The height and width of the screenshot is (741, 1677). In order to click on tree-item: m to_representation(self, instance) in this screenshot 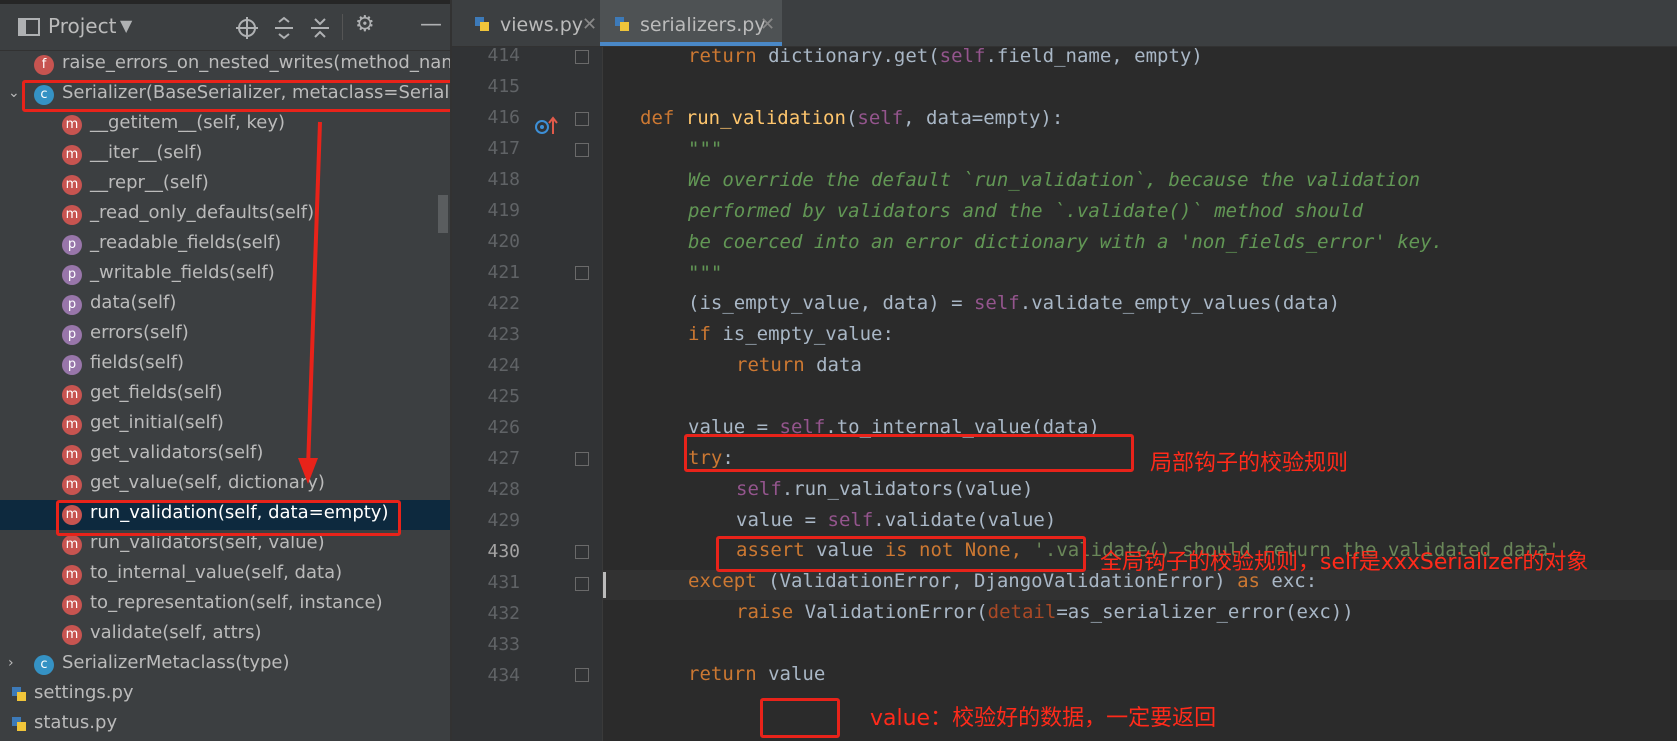, I will do `click(225, 605)`.